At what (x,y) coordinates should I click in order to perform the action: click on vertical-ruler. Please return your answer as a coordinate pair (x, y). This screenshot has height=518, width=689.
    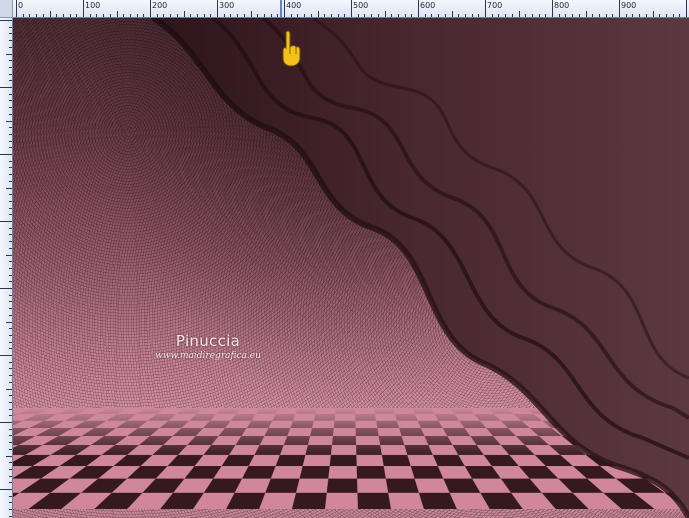
    Looking at the image, I should click on (6, 268).